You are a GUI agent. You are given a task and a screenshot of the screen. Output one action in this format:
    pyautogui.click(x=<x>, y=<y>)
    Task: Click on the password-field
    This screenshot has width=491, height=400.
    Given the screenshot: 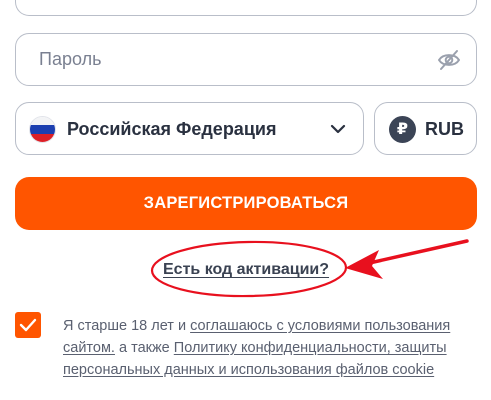 What is the action you would take?
    pyautogui.click(x=246, y=59)
    